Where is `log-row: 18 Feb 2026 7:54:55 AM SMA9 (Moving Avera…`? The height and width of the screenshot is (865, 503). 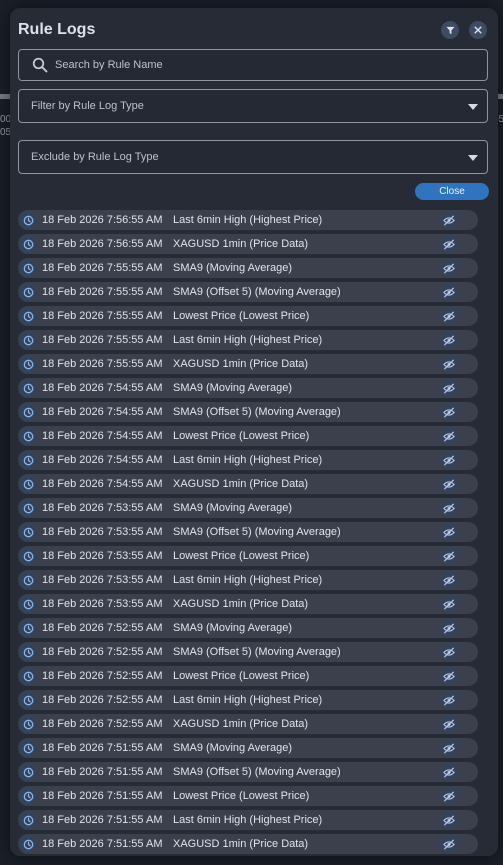 log-row: 18 Feb 2026 7:54:55 AM SMA9 (Moving Avera… is located at coordinates (248, 388).